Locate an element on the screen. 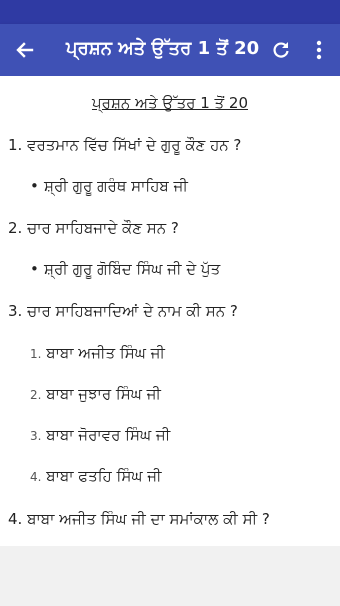  more-vert-icon is located at coordinates (319, 50).